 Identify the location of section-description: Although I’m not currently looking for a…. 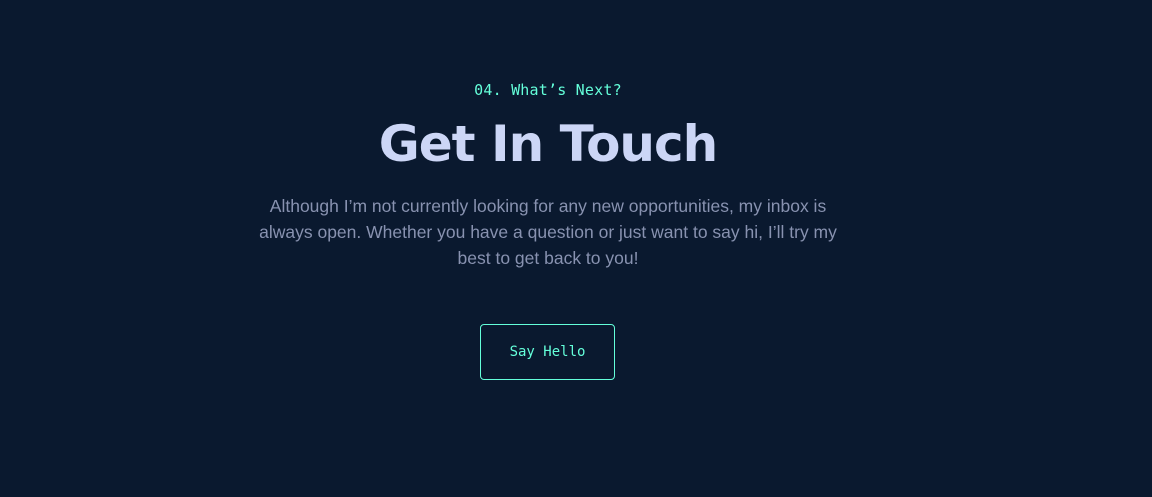
(548, 232).